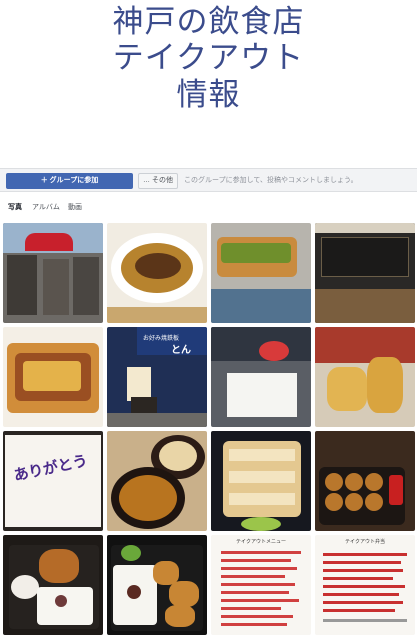  What do you see at coordinates (261, 273) in the screenshot?
I see `photo-okonomiyaki-takeout` at bounding box center [261, 273].